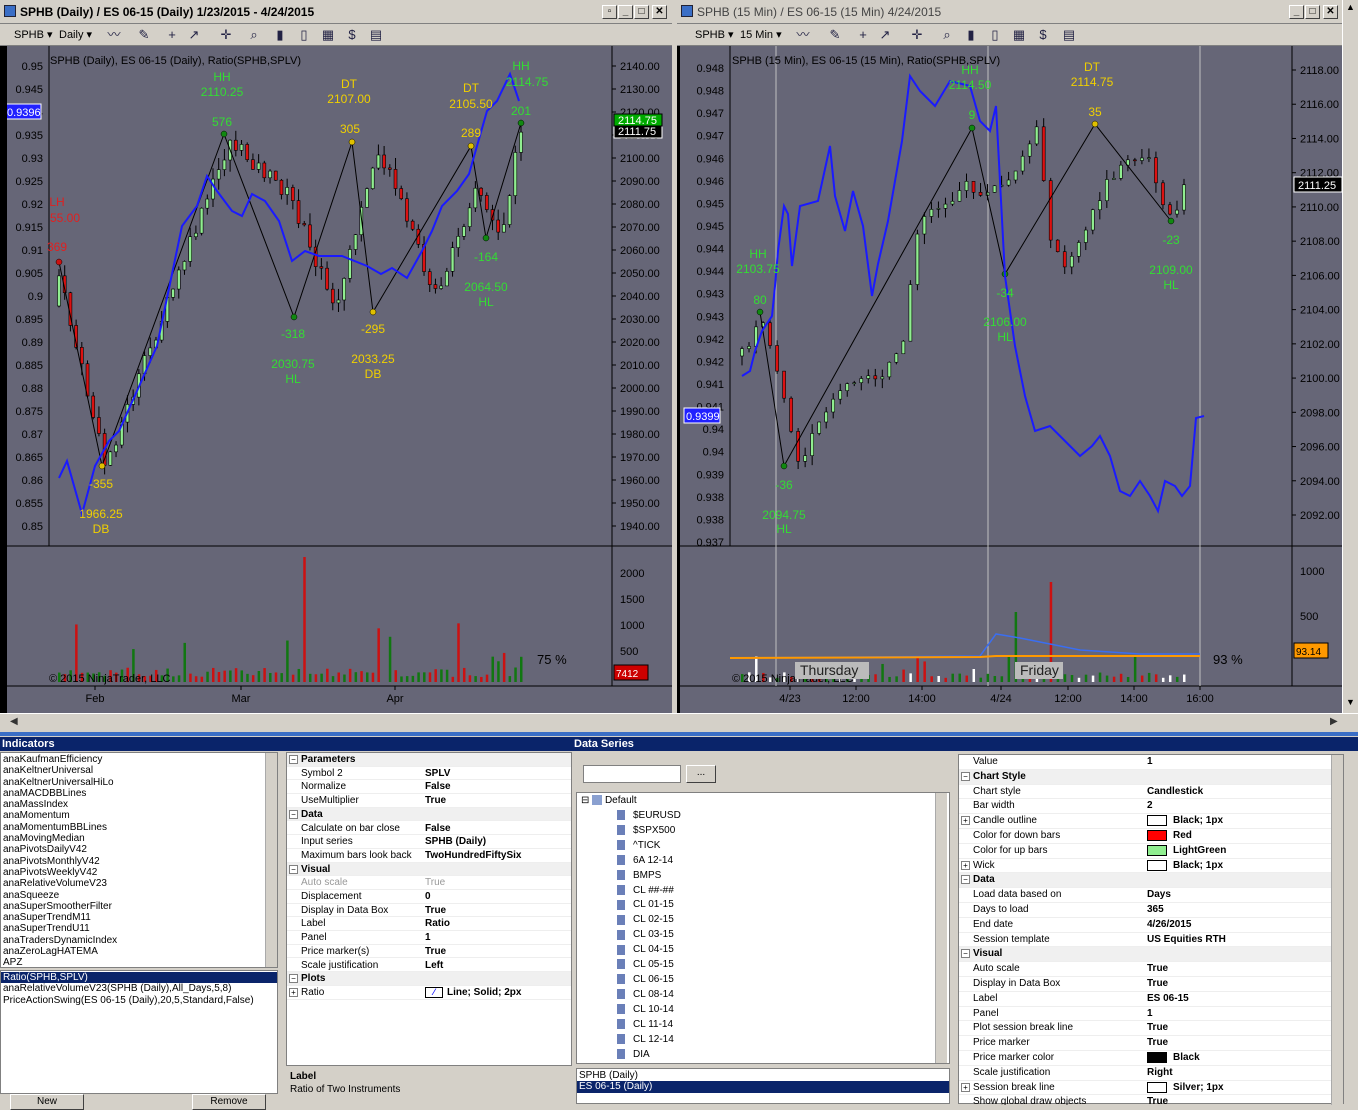 The image size is (1358, 1110). What do you see at coordinates (609, 800) in the screenshot?
I see `tree-root: ⊟ Default` at bounding box center [609, 800].